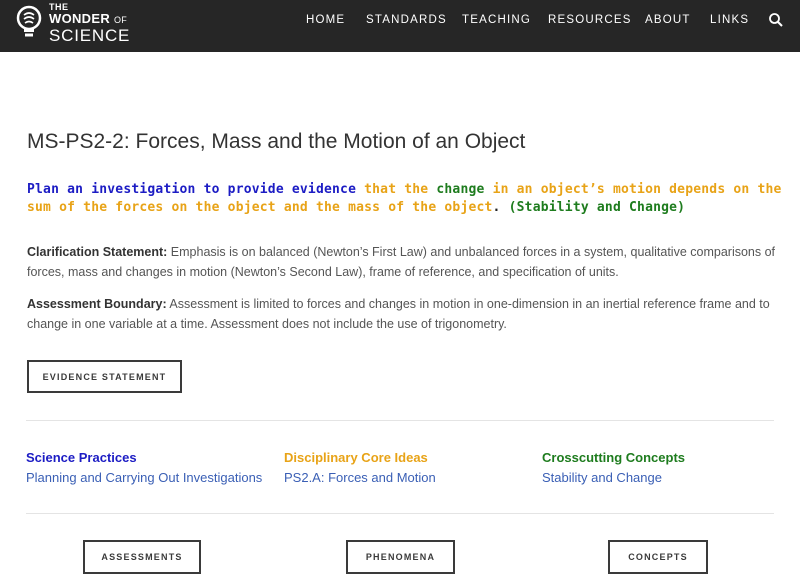 Image resolution: width=800 pixels, height=575 pixels. Describe the element at coordinates (597, 207) in the screenshot. I see `pe-concept-text-2: (Stability and Change)` at that location.